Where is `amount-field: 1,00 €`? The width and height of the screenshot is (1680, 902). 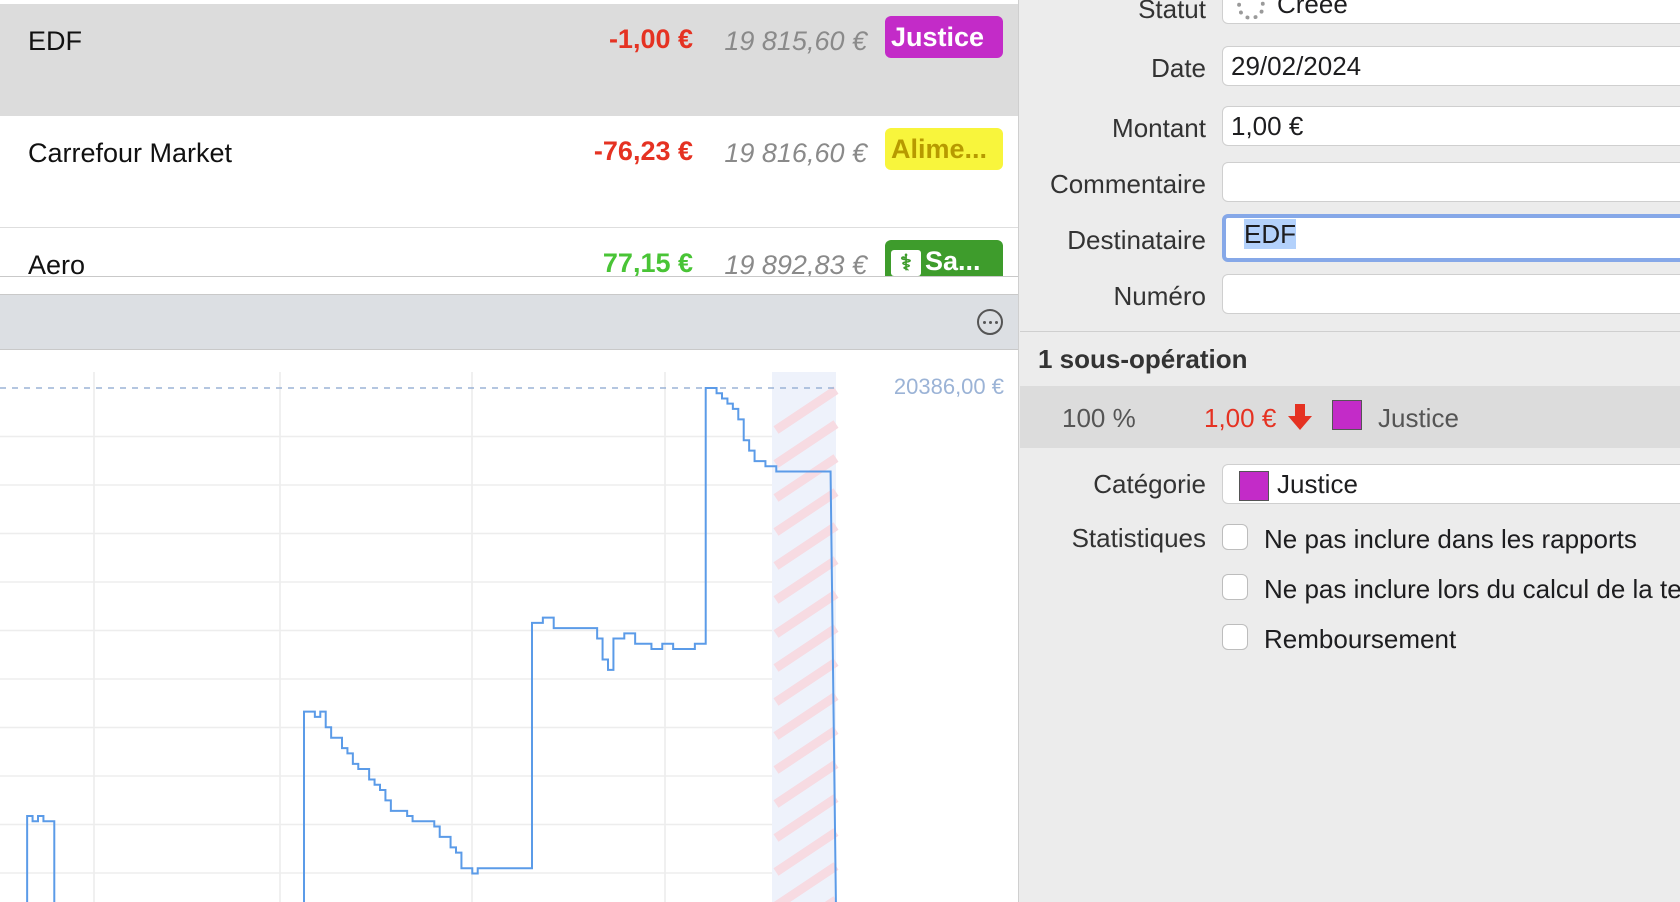
amount-field: 1,00 € is located at coordinates (1451, 126).